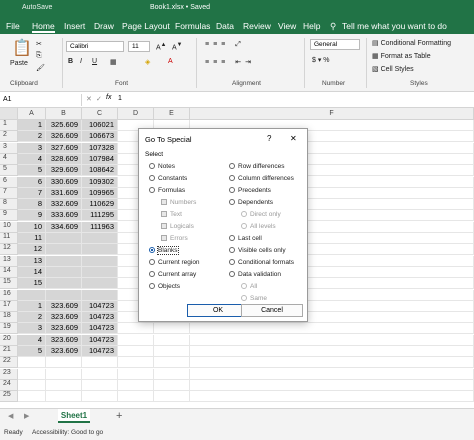 Image resolution: width=474 pixels, height=440 pixels. Describe the element at coordinates (32, 182) in the screenshot. I see `grid-cell: 6` at that location.